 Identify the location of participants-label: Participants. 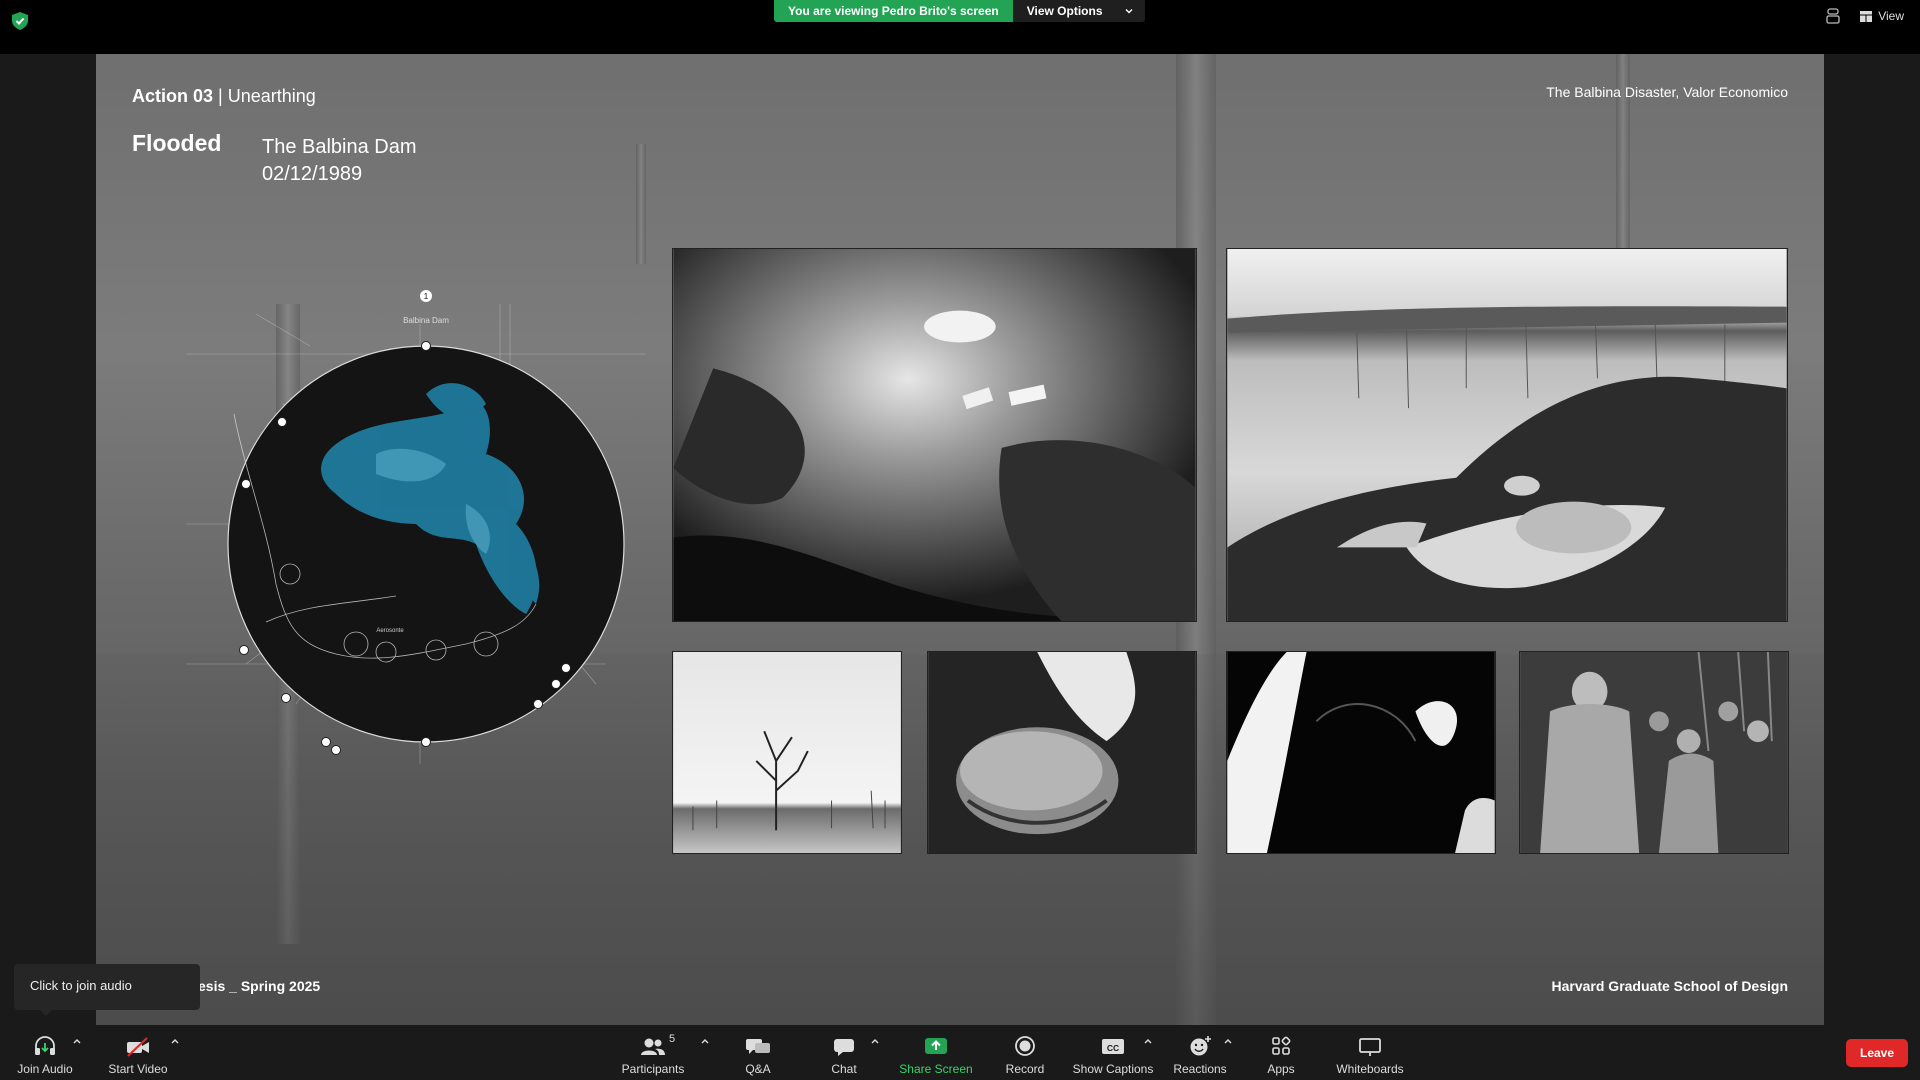
(653, 1069).